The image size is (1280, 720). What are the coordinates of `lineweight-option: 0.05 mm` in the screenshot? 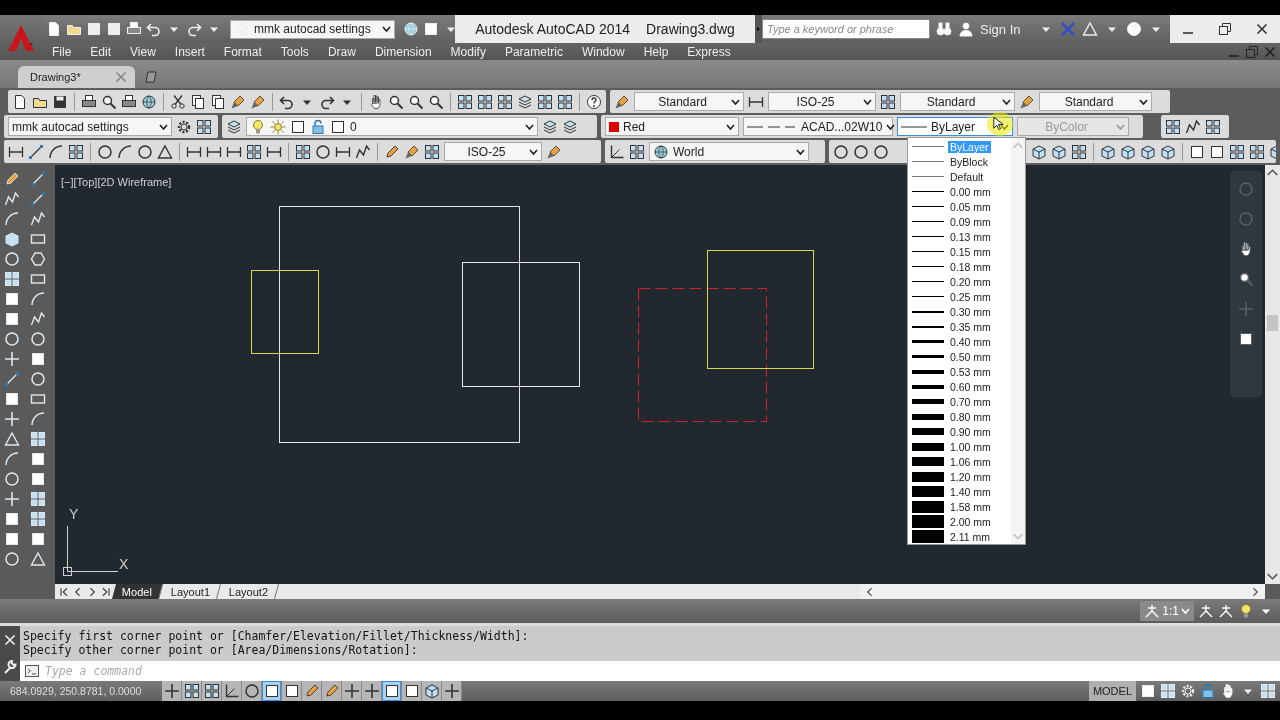 It's located at (959, 206).